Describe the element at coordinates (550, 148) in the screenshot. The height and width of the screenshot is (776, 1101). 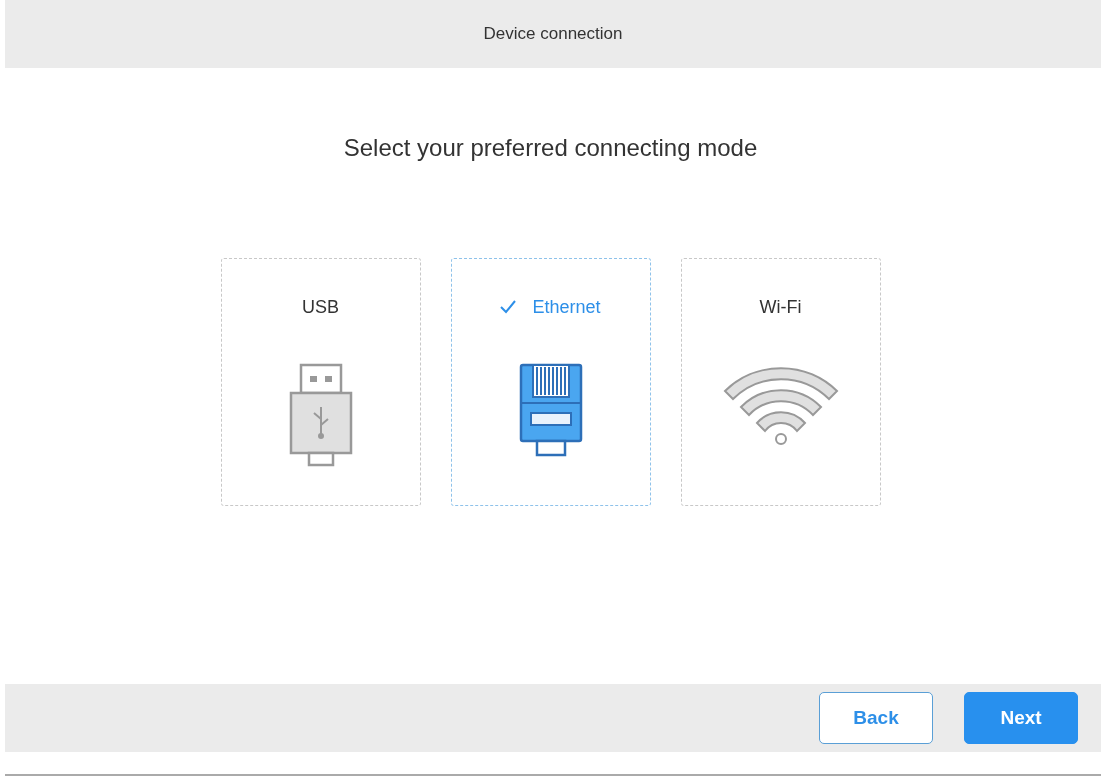
I see `page-heading: Select your preferred connecting mode` at that location.